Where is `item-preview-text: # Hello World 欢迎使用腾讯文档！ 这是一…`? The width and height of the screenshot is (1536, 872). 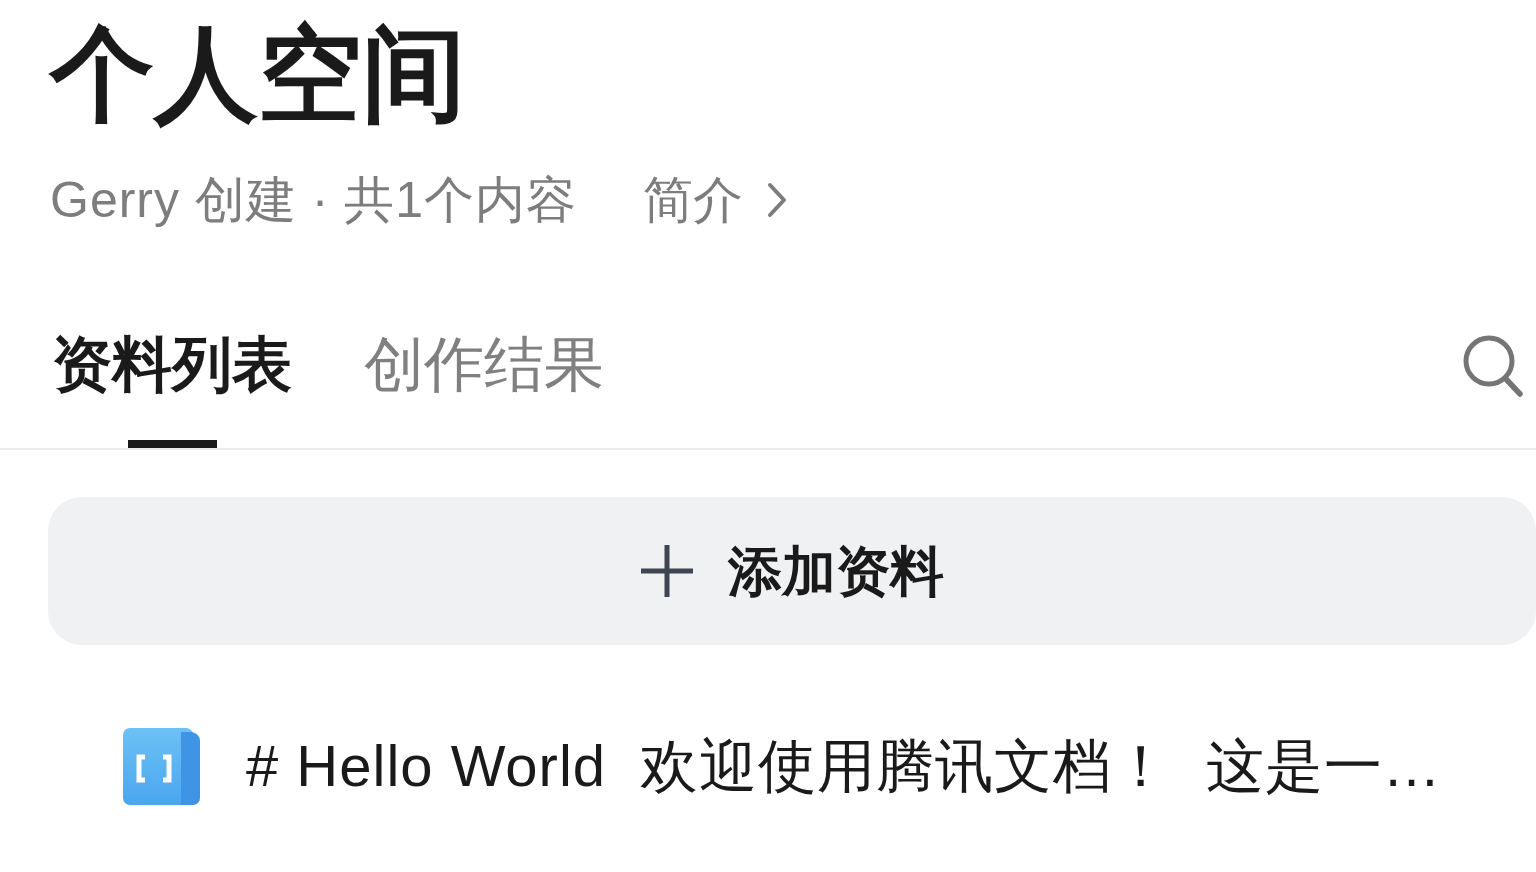
item-preview-text: # Hello World 欢迎使用腾讯文档！ 这是一… is located at coordinates (844, 766).